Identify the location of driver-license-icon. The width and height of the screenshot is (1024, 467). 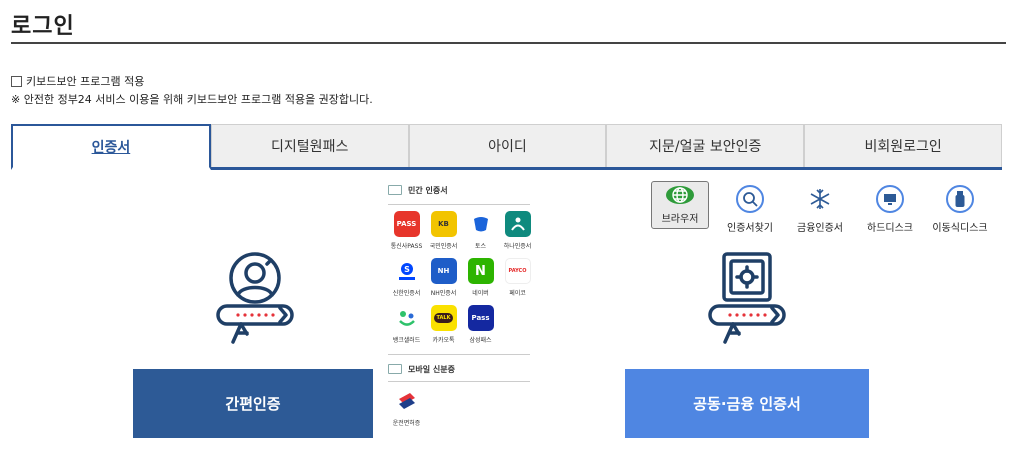
(406, 401).